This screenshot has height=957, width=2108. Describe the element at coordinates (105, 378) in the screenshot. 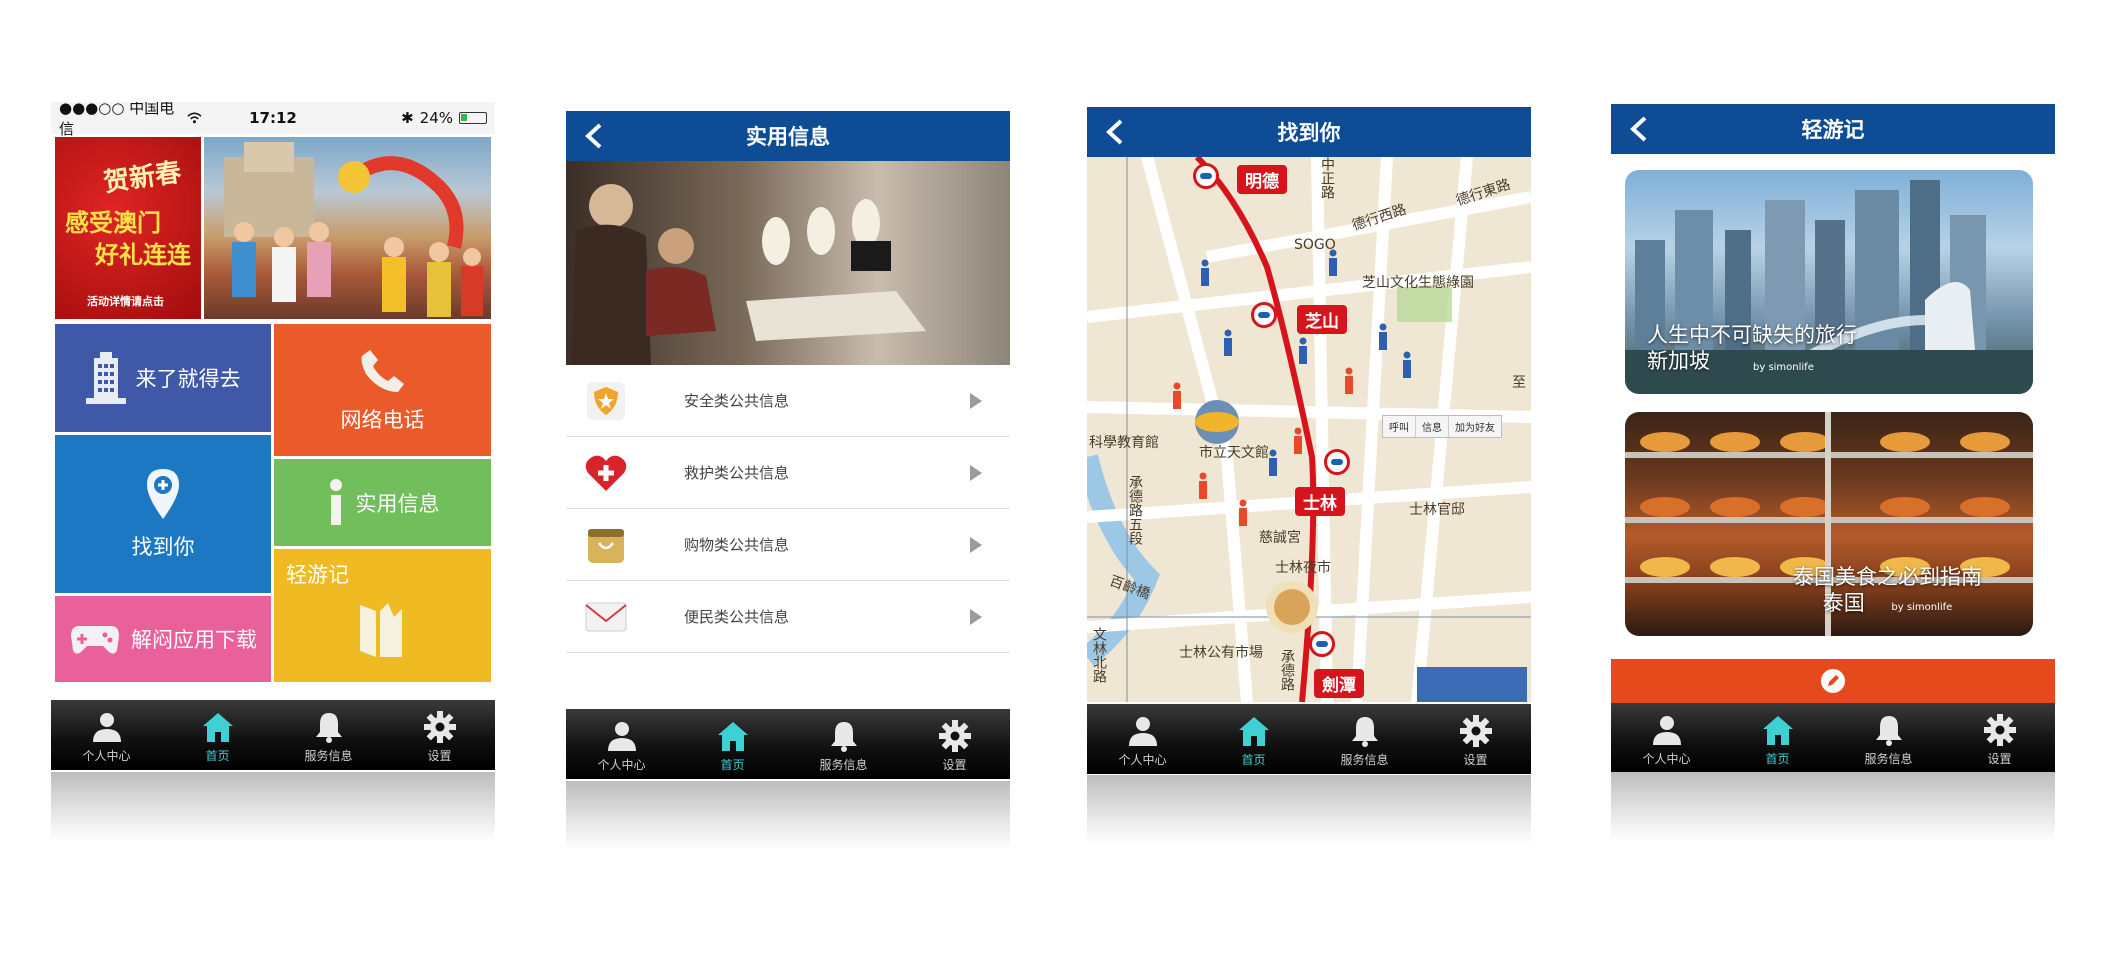

I see `building-icon` at that location.